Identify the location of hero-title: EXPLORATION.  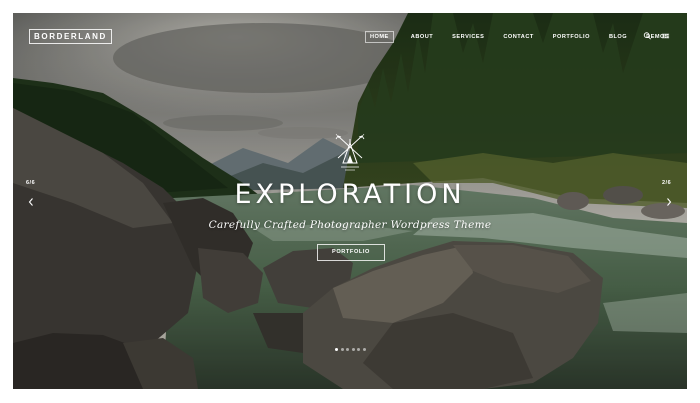
(350, 194).